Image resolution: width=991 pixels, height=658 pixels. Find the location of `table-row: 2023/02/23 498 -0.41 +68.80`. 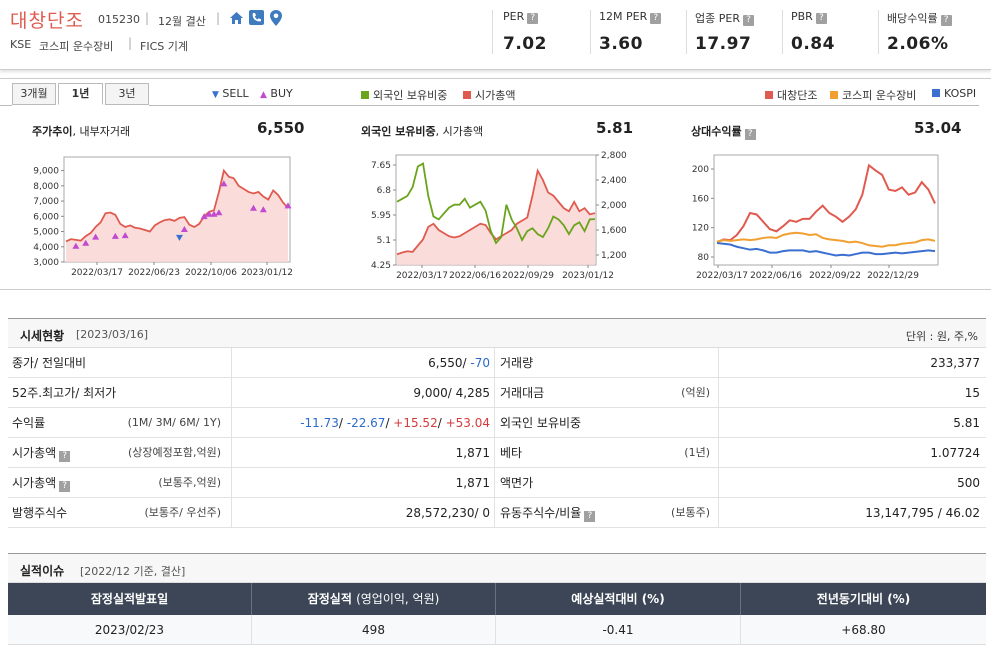

table-row: 2023/02/23 498 -0.41 +68.80 is located at coordinates (497, 630).